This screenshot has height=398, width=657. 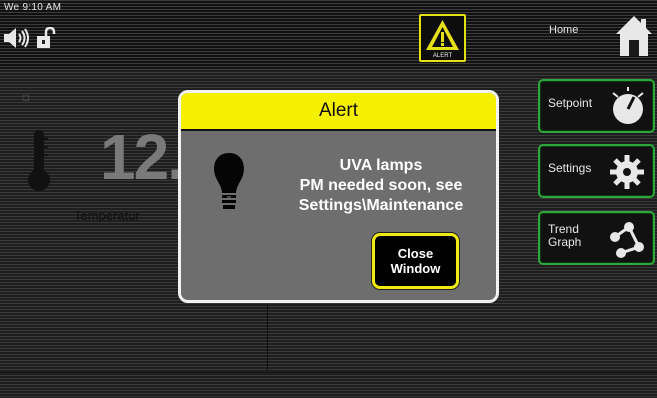 I want to click on thermometer-icon, so click(x=39, y=160).